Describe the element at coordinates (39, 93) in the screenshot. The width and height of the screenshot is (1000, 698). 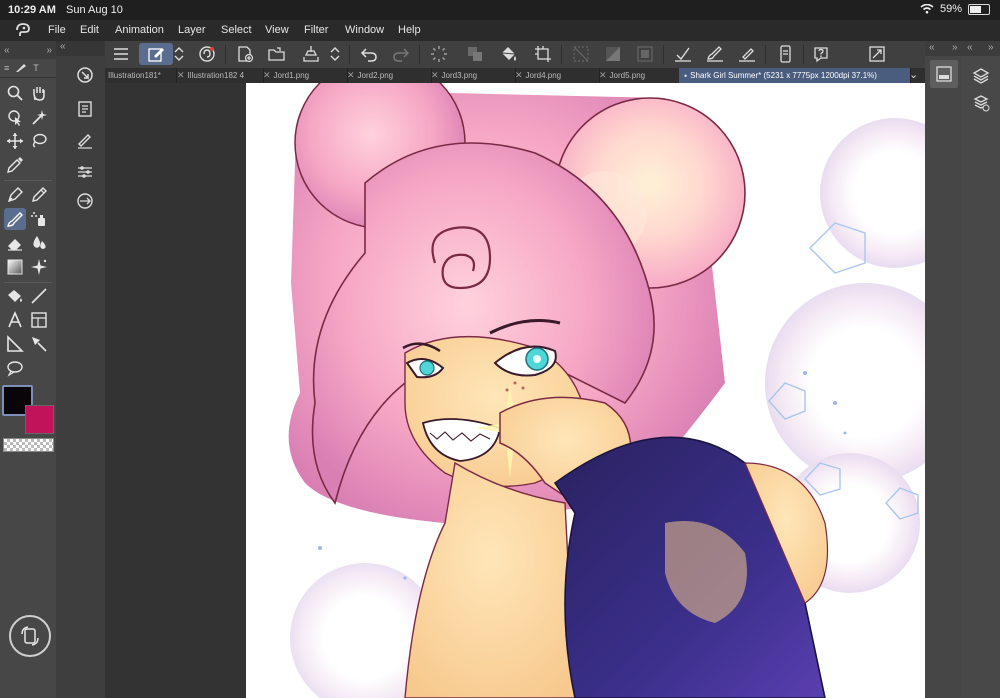
I see `hand-icon` at that location.